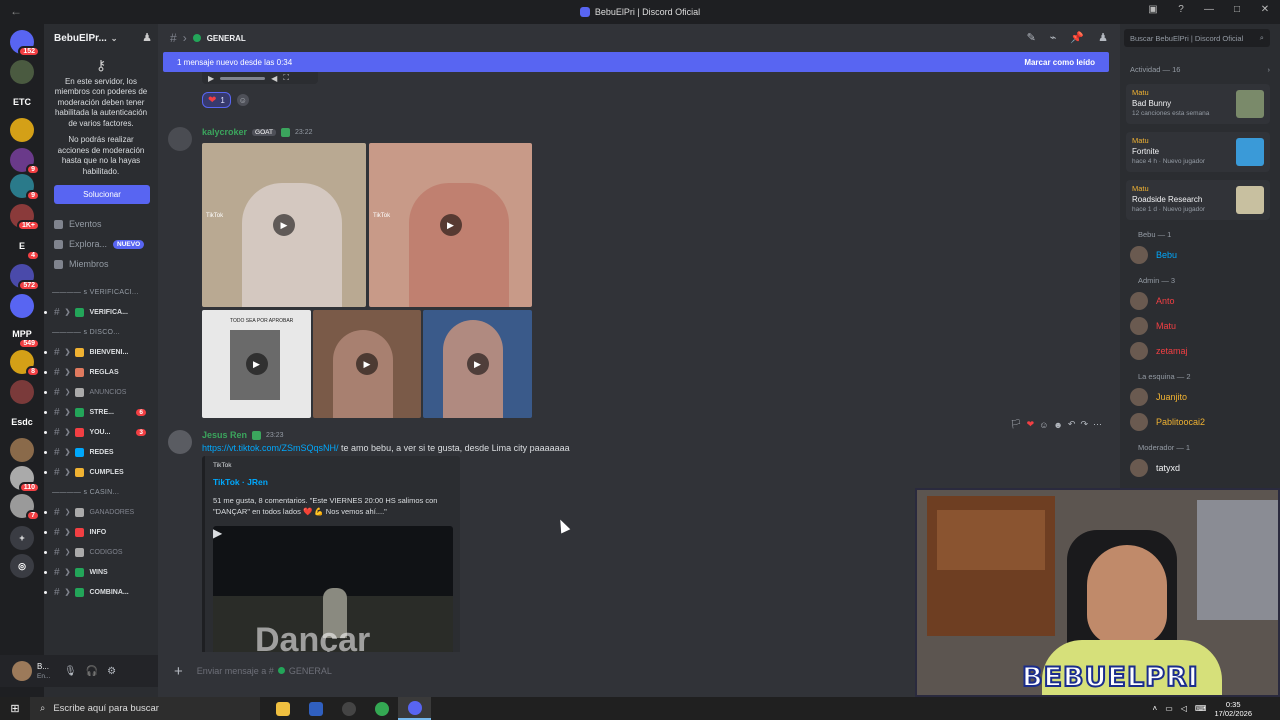 Image resolution: width=1280 pixels, height=720 pixels. Describe the element at coordinates (1155, 708) in the screenshot. I see `tray-chevron-icon: ˄` at that location.